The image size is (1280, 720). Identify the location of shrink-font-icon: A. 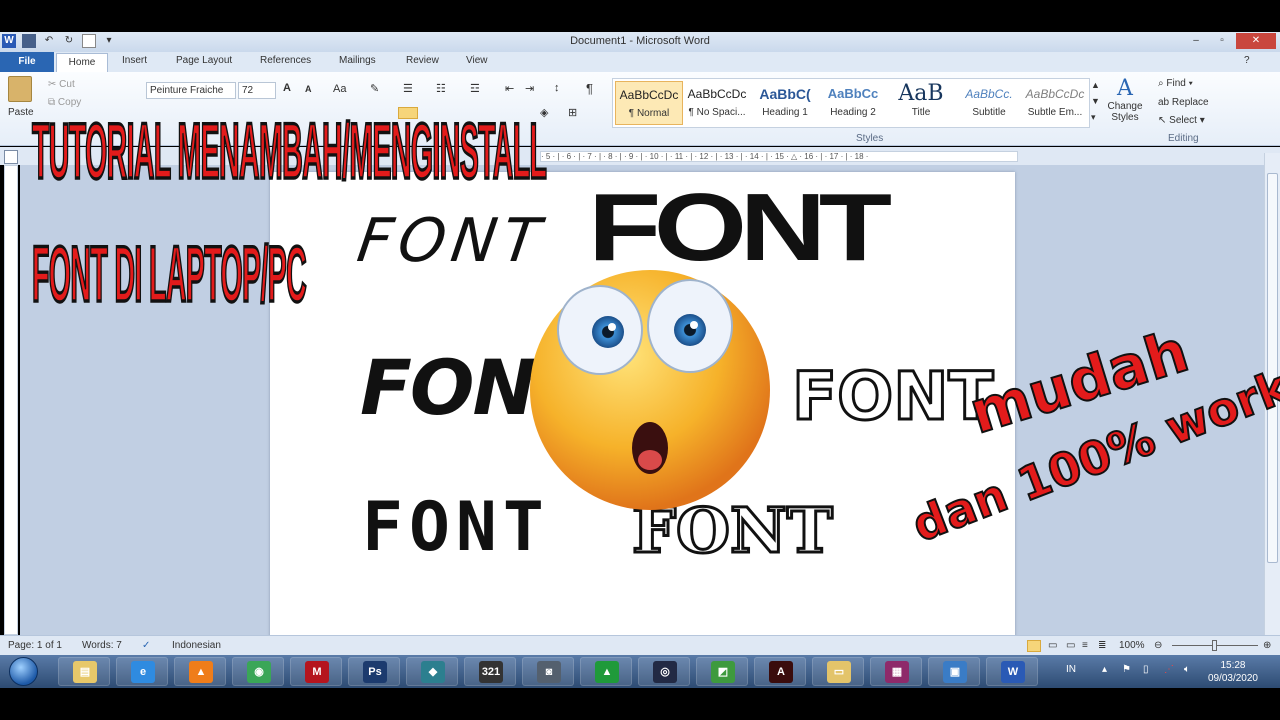
(308, 89).